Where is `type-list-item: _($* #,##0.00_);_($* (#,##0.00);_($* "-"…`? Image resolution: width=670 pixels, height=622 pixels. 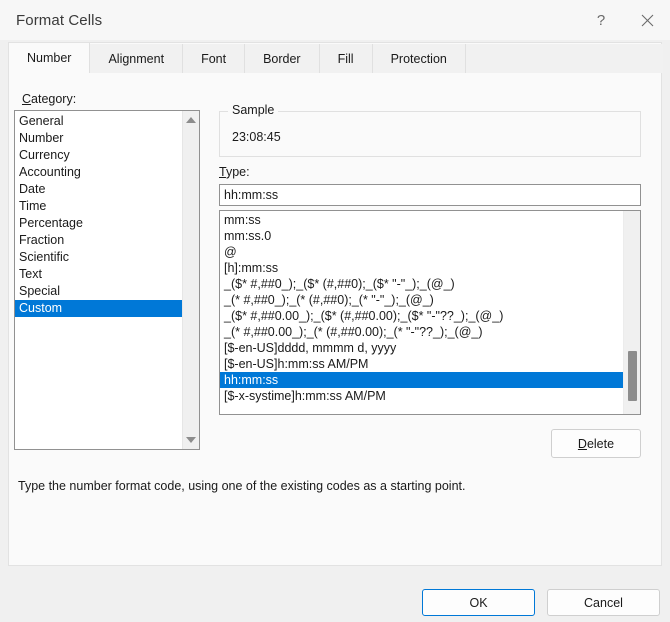 type-list-item: _($* #,##0.00_);_($* (#,##0.00);_($* "-"… is located at coordinates (421, 316).